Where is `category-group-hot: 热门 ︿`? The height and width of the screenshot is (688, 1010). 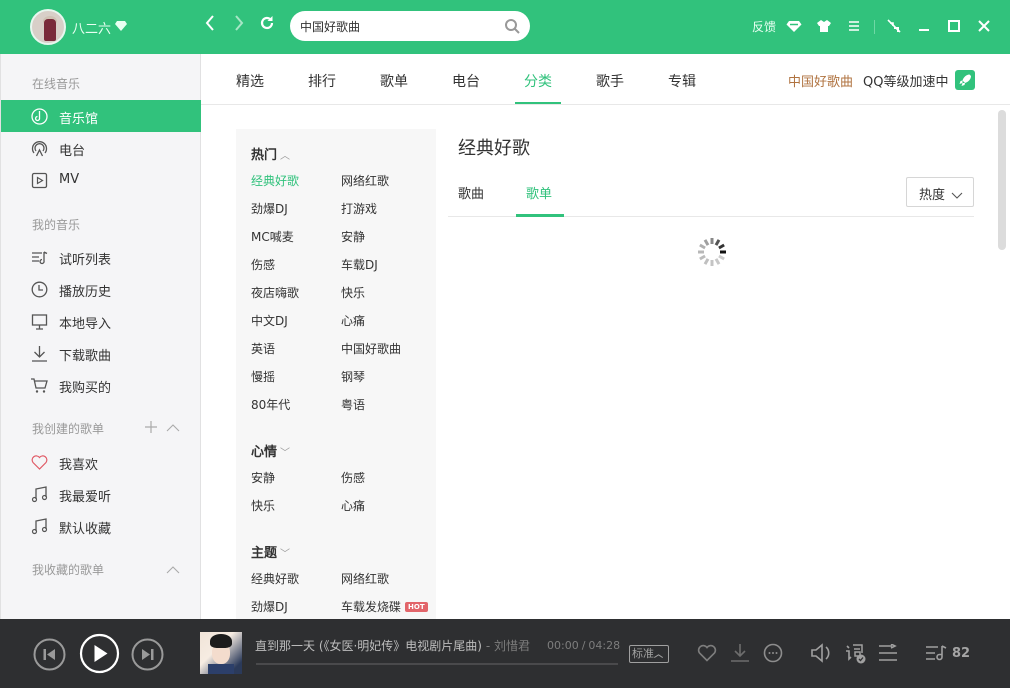 category-group-hot: 热门 ︿ is located at coordinates (270, 153).